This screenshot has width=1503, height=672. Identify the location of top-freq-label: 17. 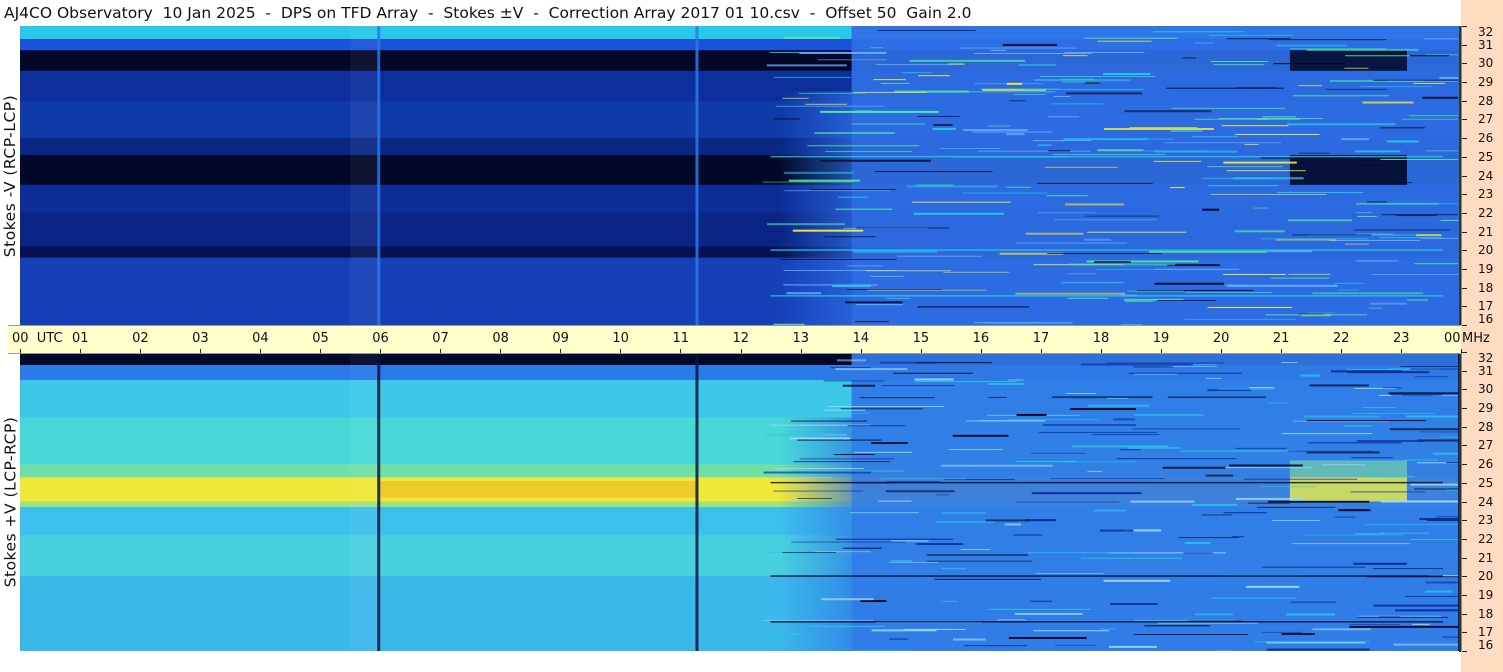
(1486, 306).